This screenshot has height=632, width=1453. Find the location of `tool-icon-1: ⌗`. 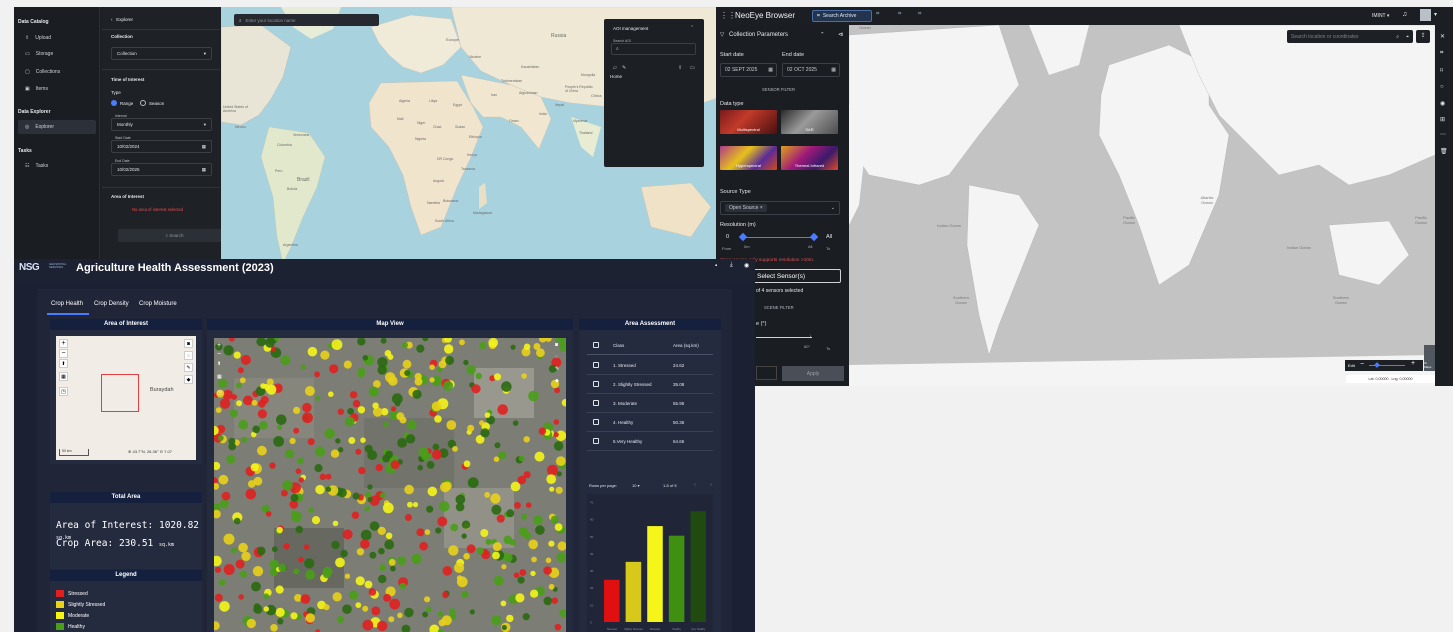

tool-icon-1: ⌗ is located at coordinates (877, 14).